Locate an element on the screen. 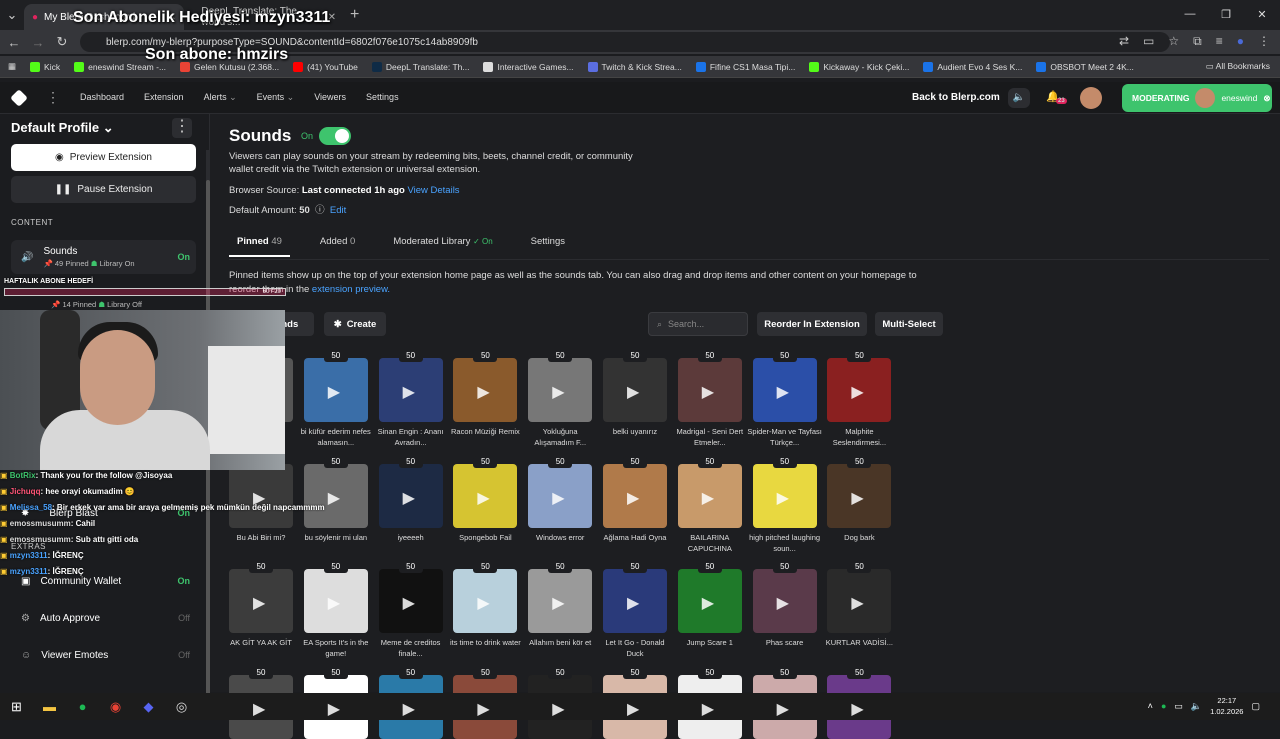 This screenshot has height=739, width=1280. pause-extension-button: ❚❚ Pause Extension is located at coordinates (103, 189).